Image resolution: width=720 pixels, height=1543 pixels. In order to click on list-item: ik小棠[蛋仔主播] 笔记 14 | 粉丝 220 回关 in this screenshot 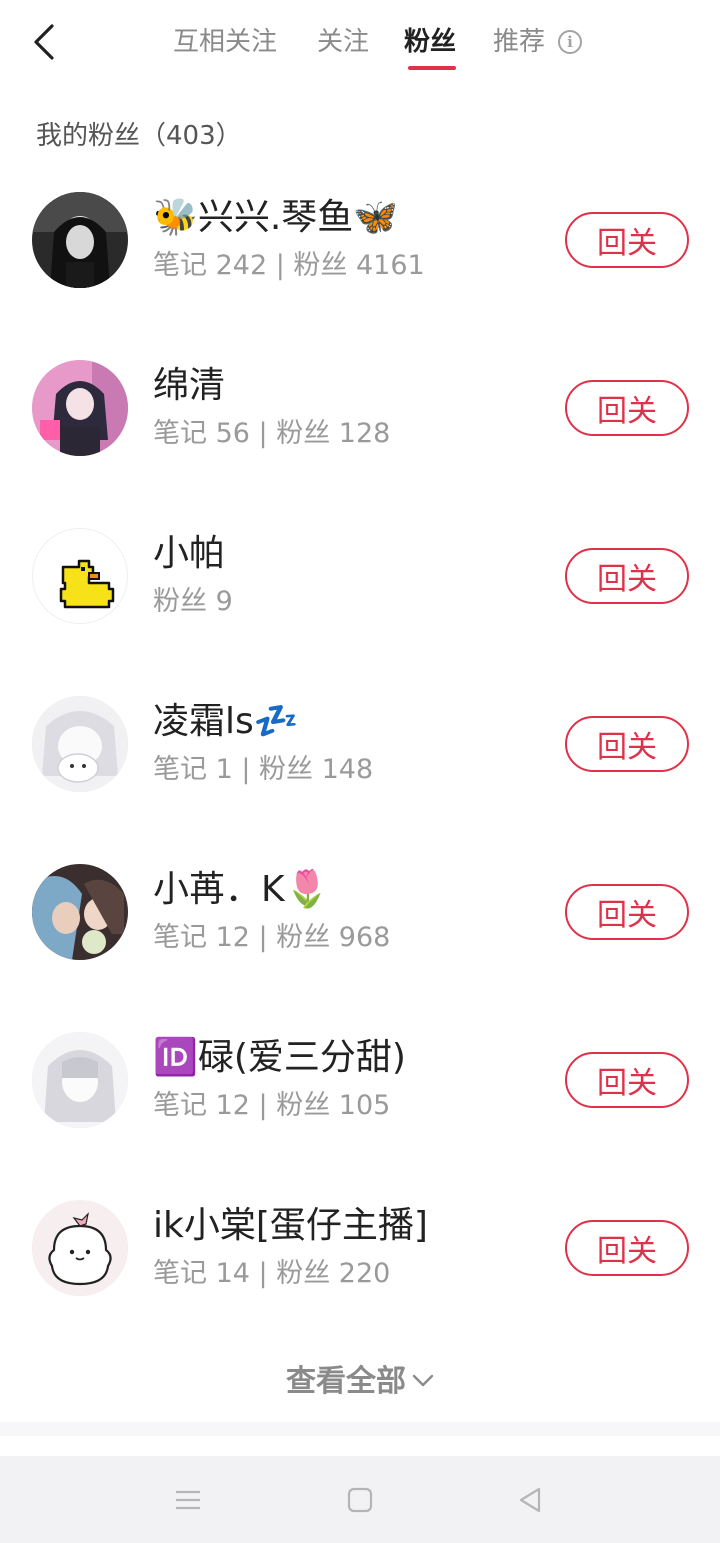, I will do `click(360, 1248)`.